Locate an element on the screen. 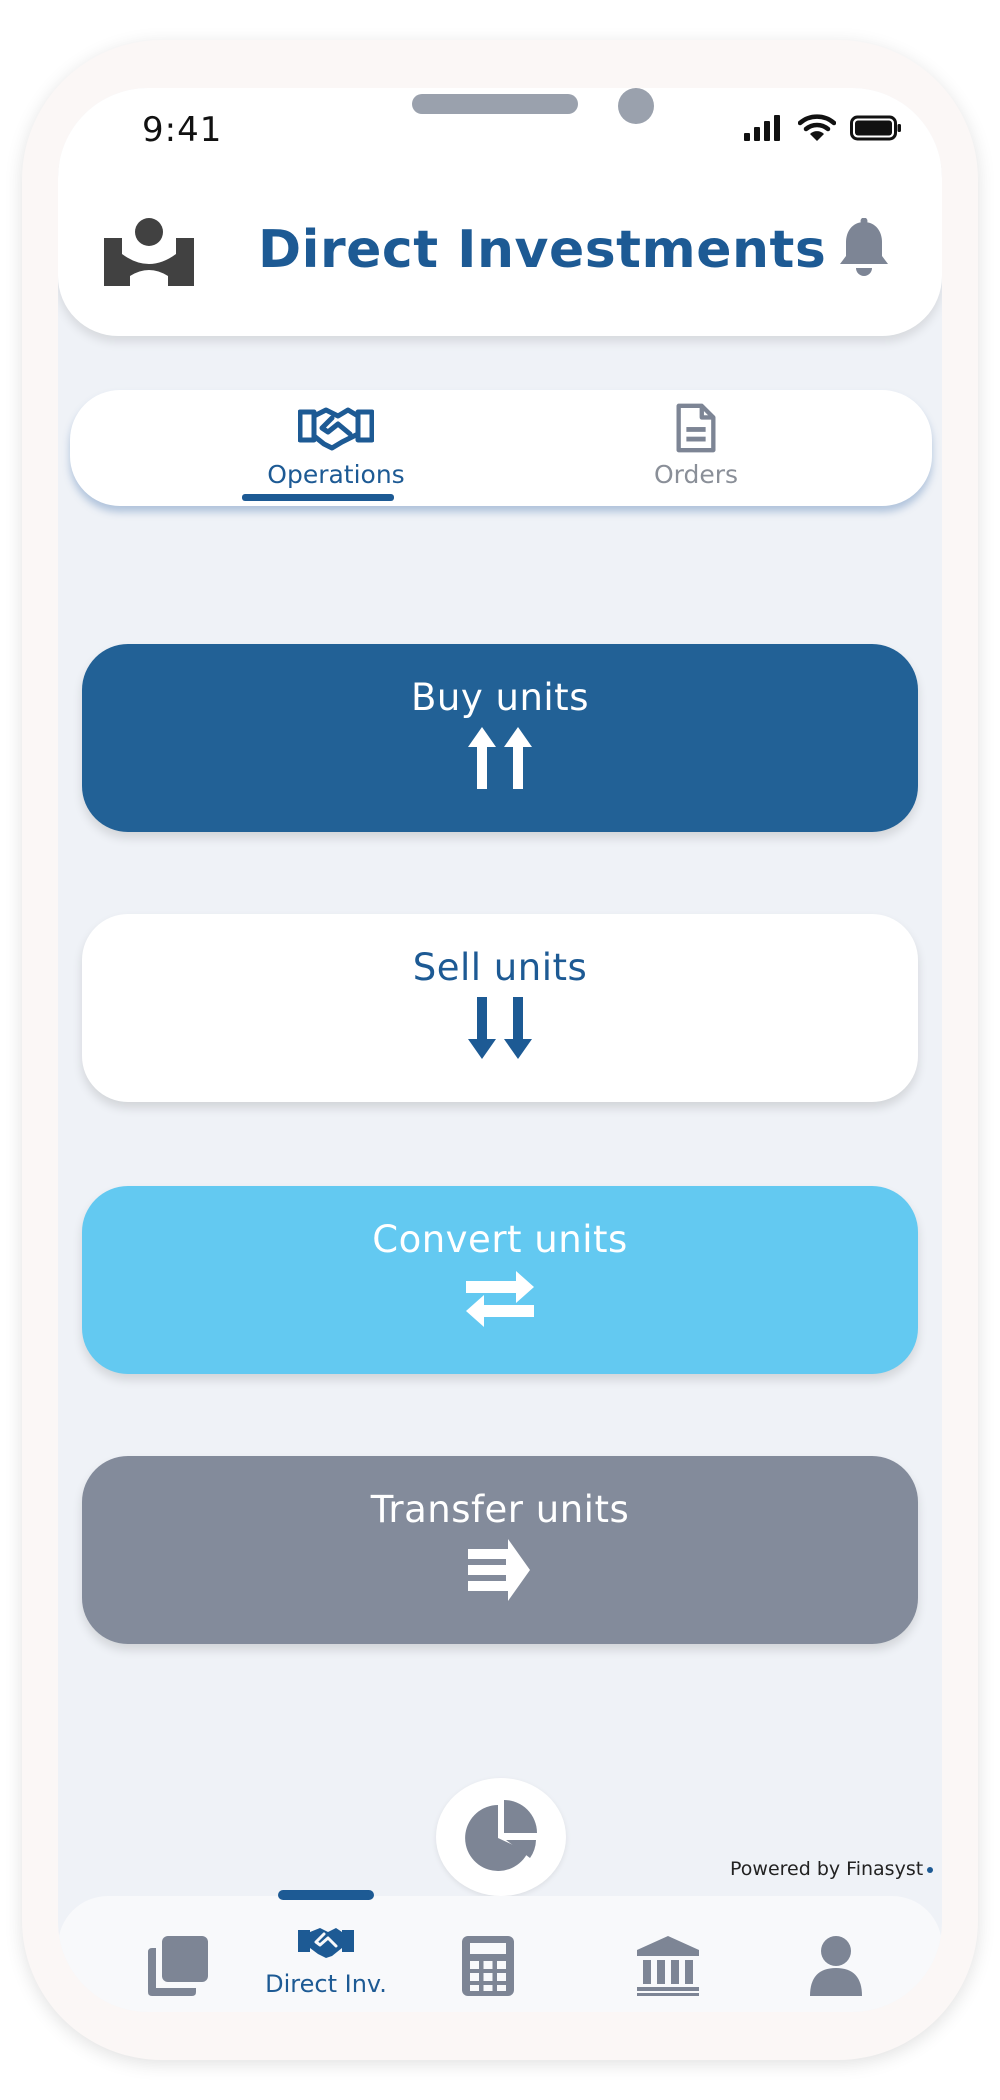 The width and height of the screenshot is (1000, 2100). nav-item-bank is located at coordinates (668, 1974).